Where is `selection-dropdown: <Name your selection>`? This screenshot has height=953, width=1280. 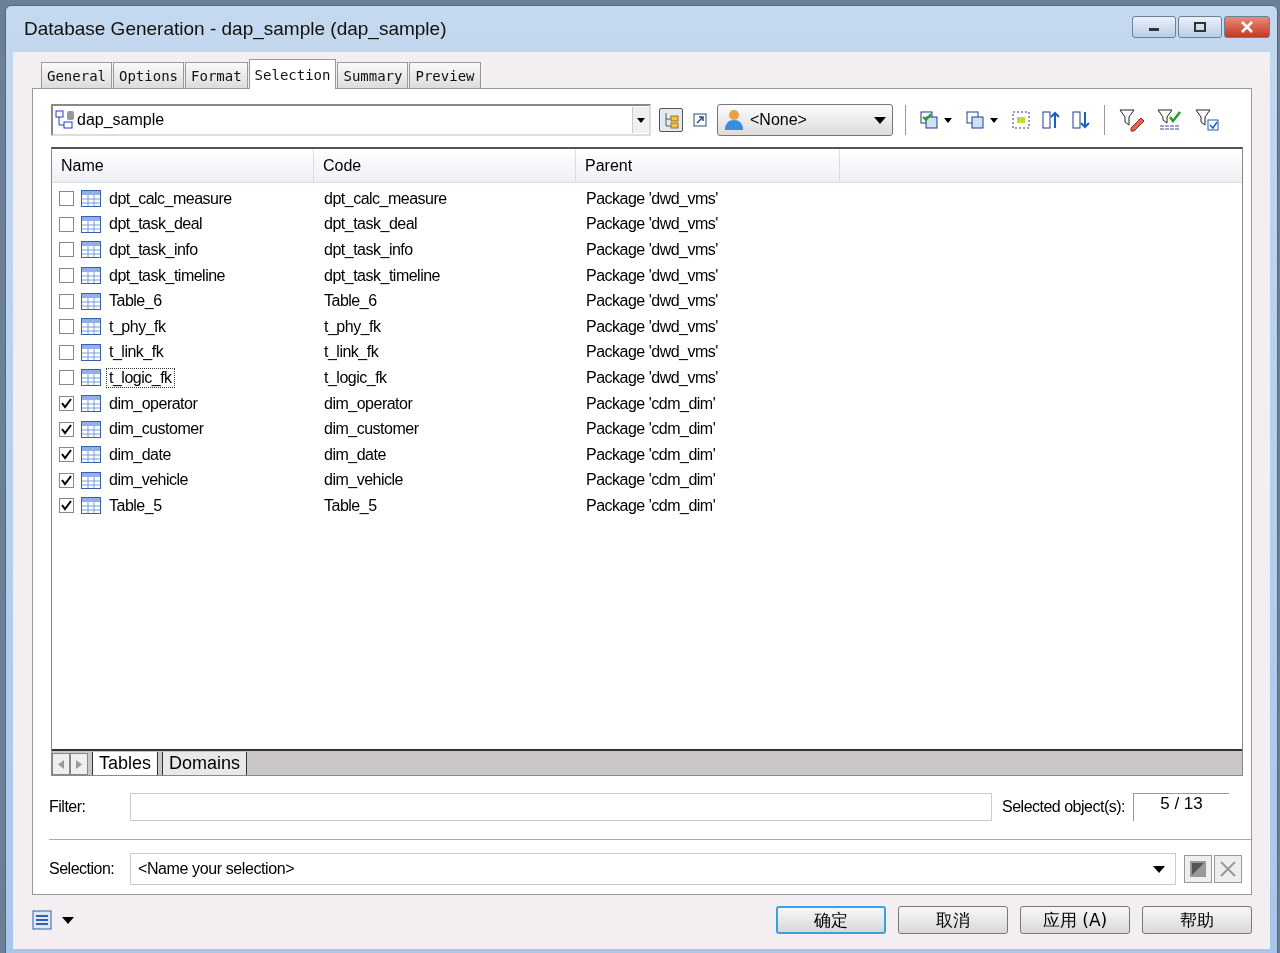
selection-dropdown: <Name your selection> is located at coordinates (653, 869).